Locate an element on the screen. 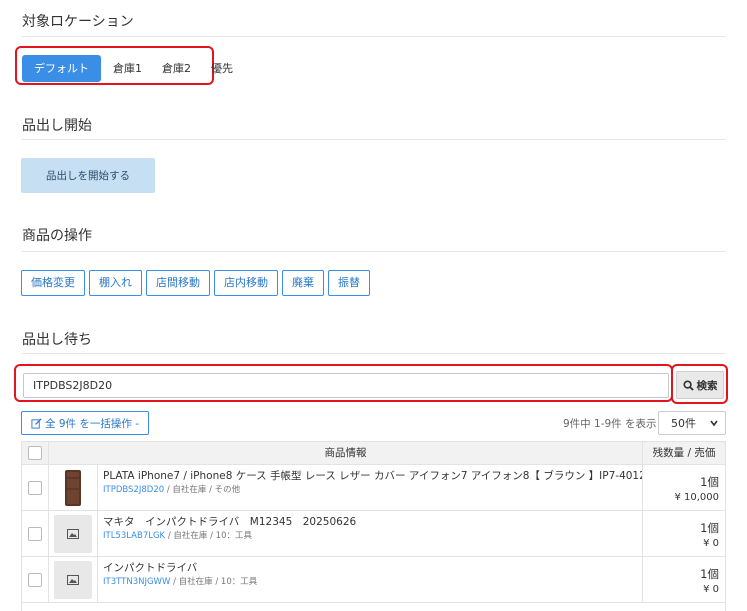  per-page-select: 50件 is located at coordinates (692, 423).